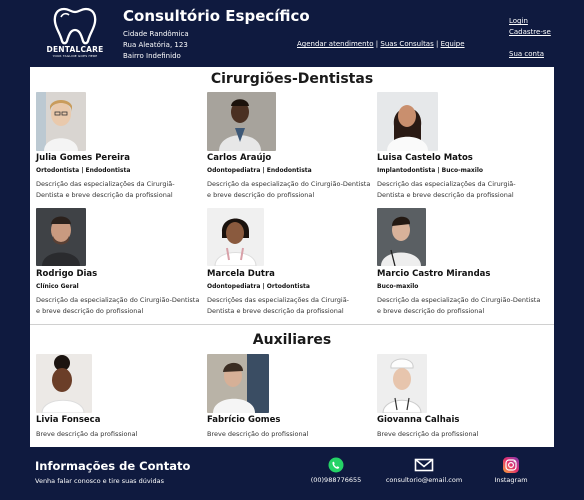 This screenshot has width=584, height=500. I want to click on contact-subtitle: Venha falar conosco e tire suas dúvidas, so click(100, 481).